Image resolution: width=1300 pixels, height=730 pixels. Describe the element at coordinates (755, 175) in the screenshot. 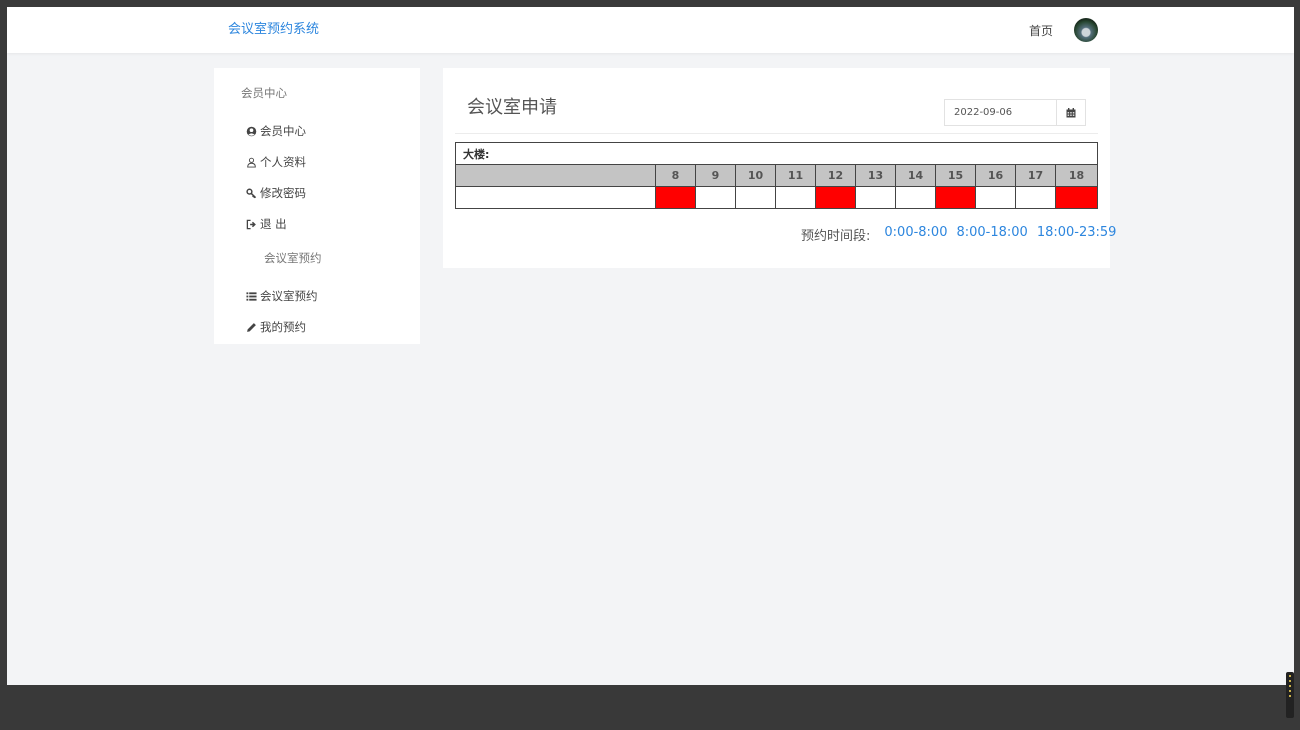

I see `hour-header-10: 10` at that location.